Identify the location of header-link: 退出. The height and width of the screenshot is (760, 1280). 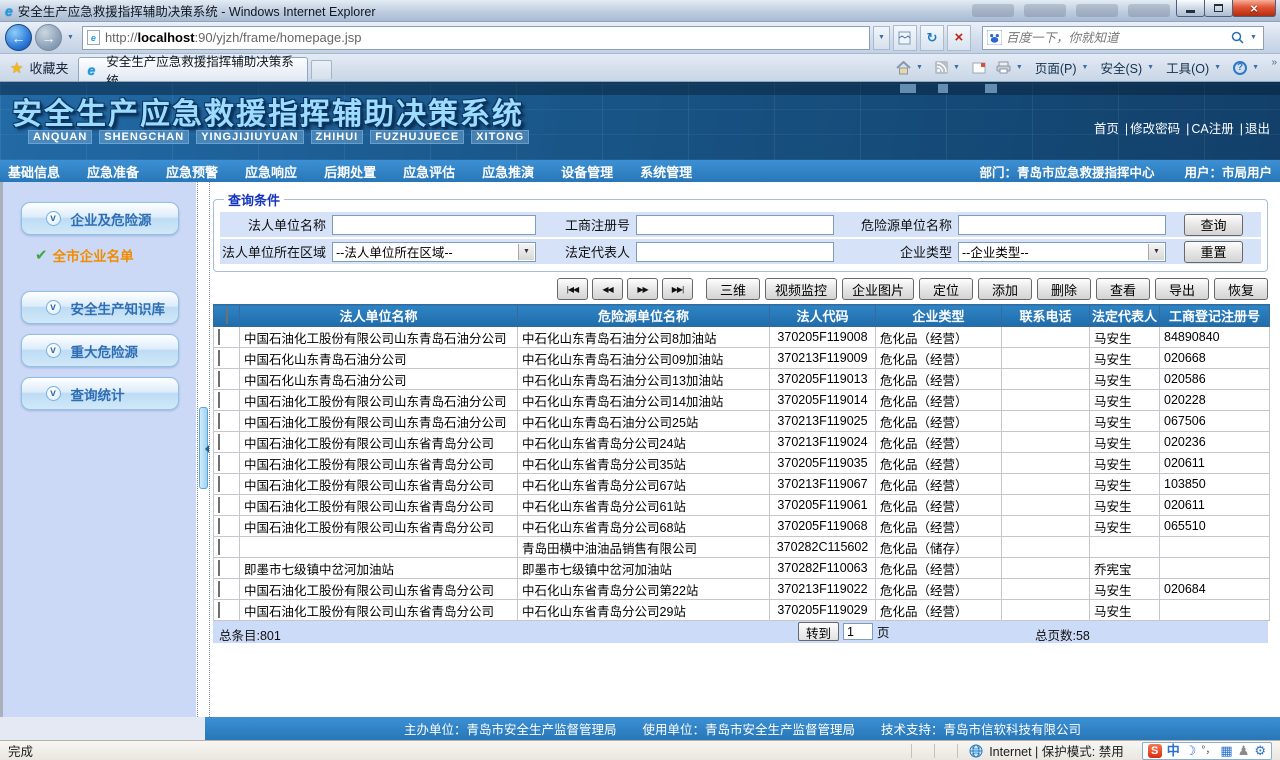
(1257, 129).